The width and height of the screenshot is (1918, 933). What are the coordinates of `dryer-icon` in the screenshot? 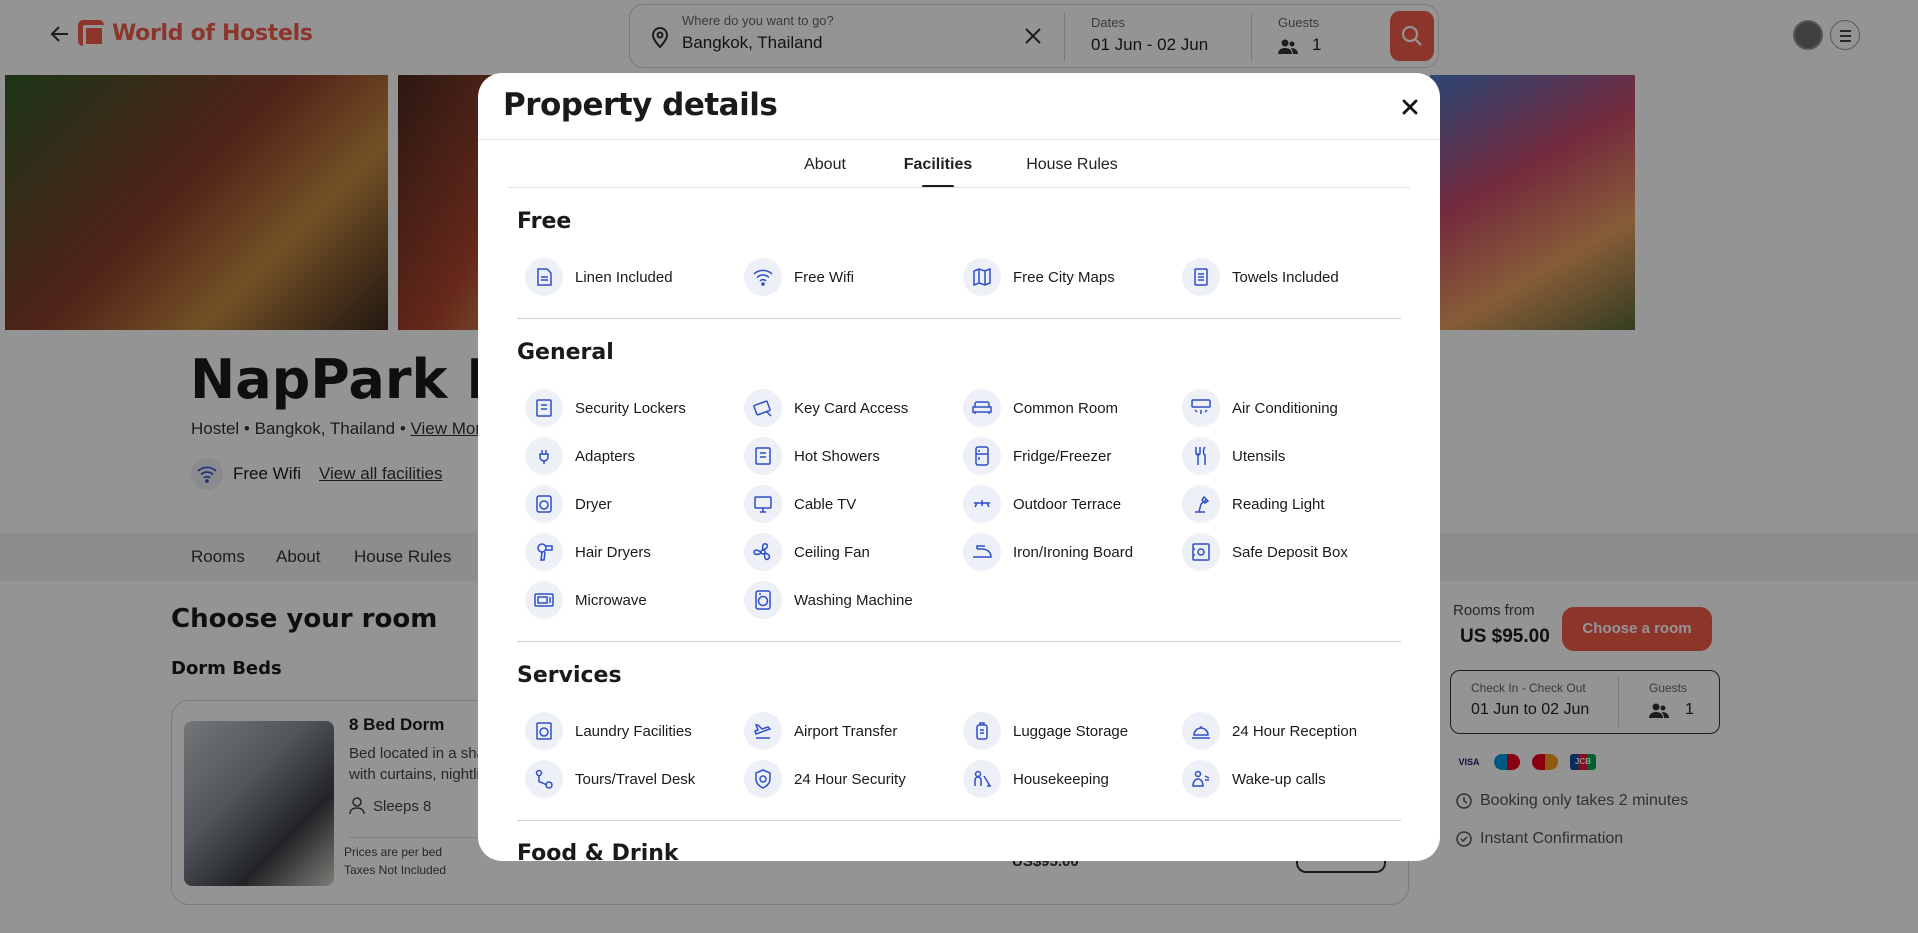 It's located at (544, 504).